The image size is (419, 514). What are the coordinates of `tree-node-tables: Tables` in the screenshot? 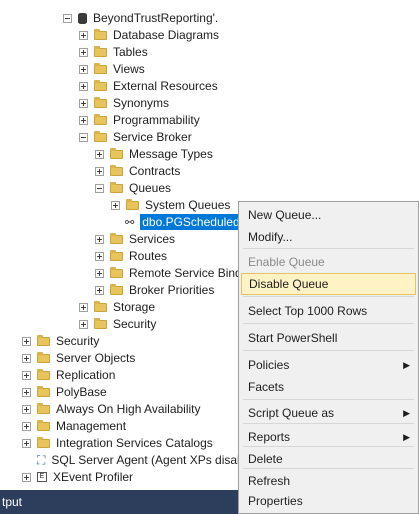 It's located at (113, 52).